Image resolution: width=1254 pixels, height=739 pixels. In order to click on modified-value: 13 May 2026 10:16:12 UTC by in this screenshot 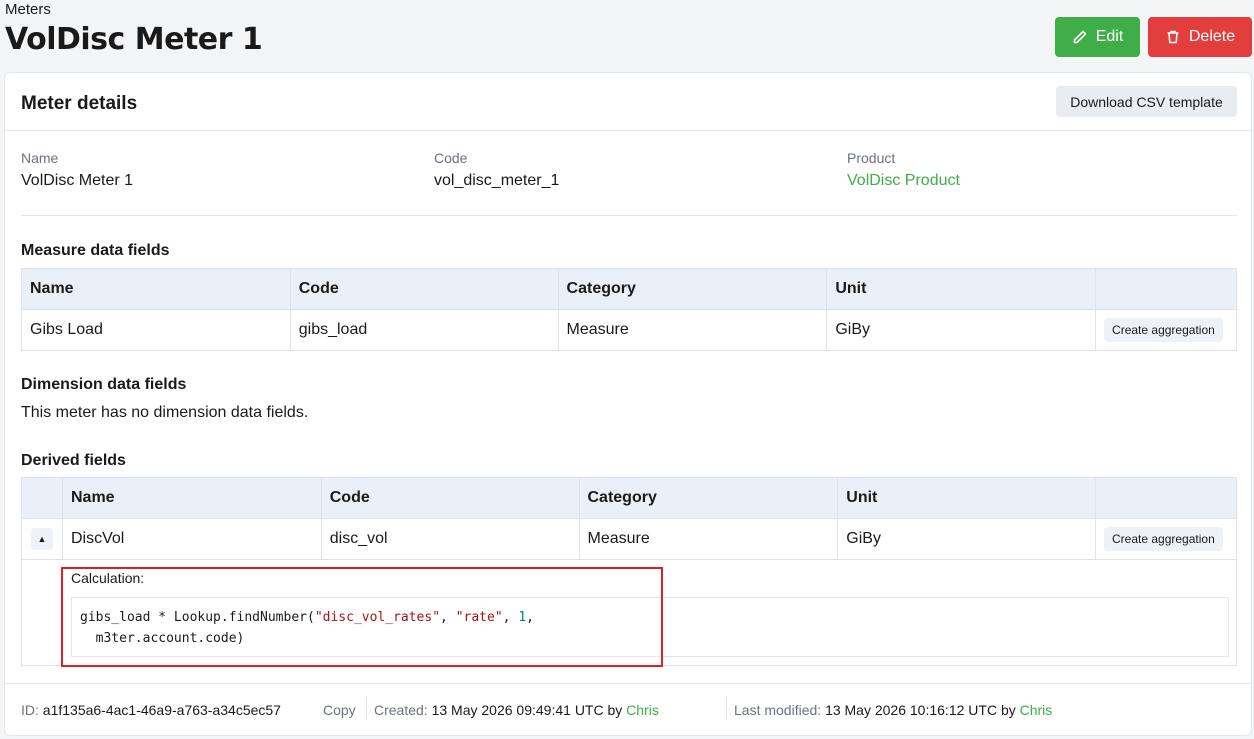, I will do `click(920, 710)`.